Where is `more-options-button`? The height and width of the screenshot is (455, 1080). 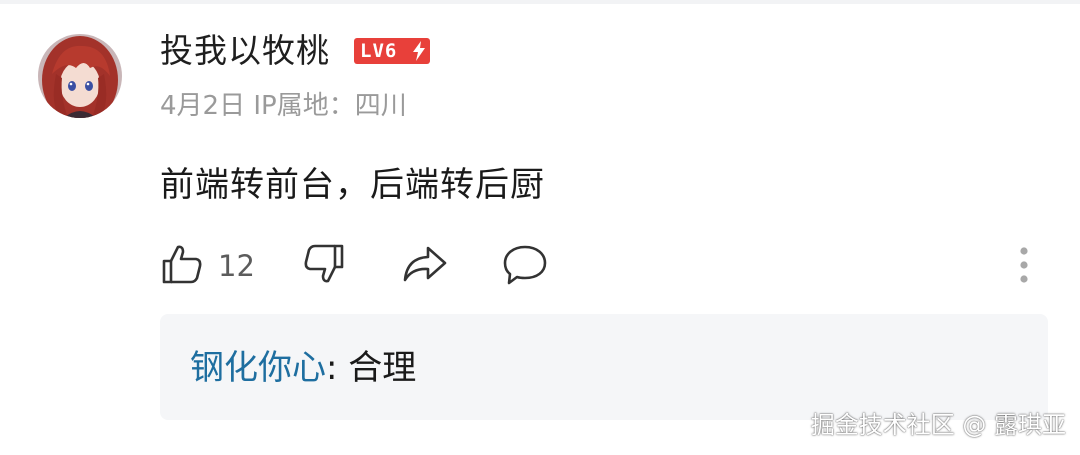
more-options-button is located at coordinates (1024, 267).